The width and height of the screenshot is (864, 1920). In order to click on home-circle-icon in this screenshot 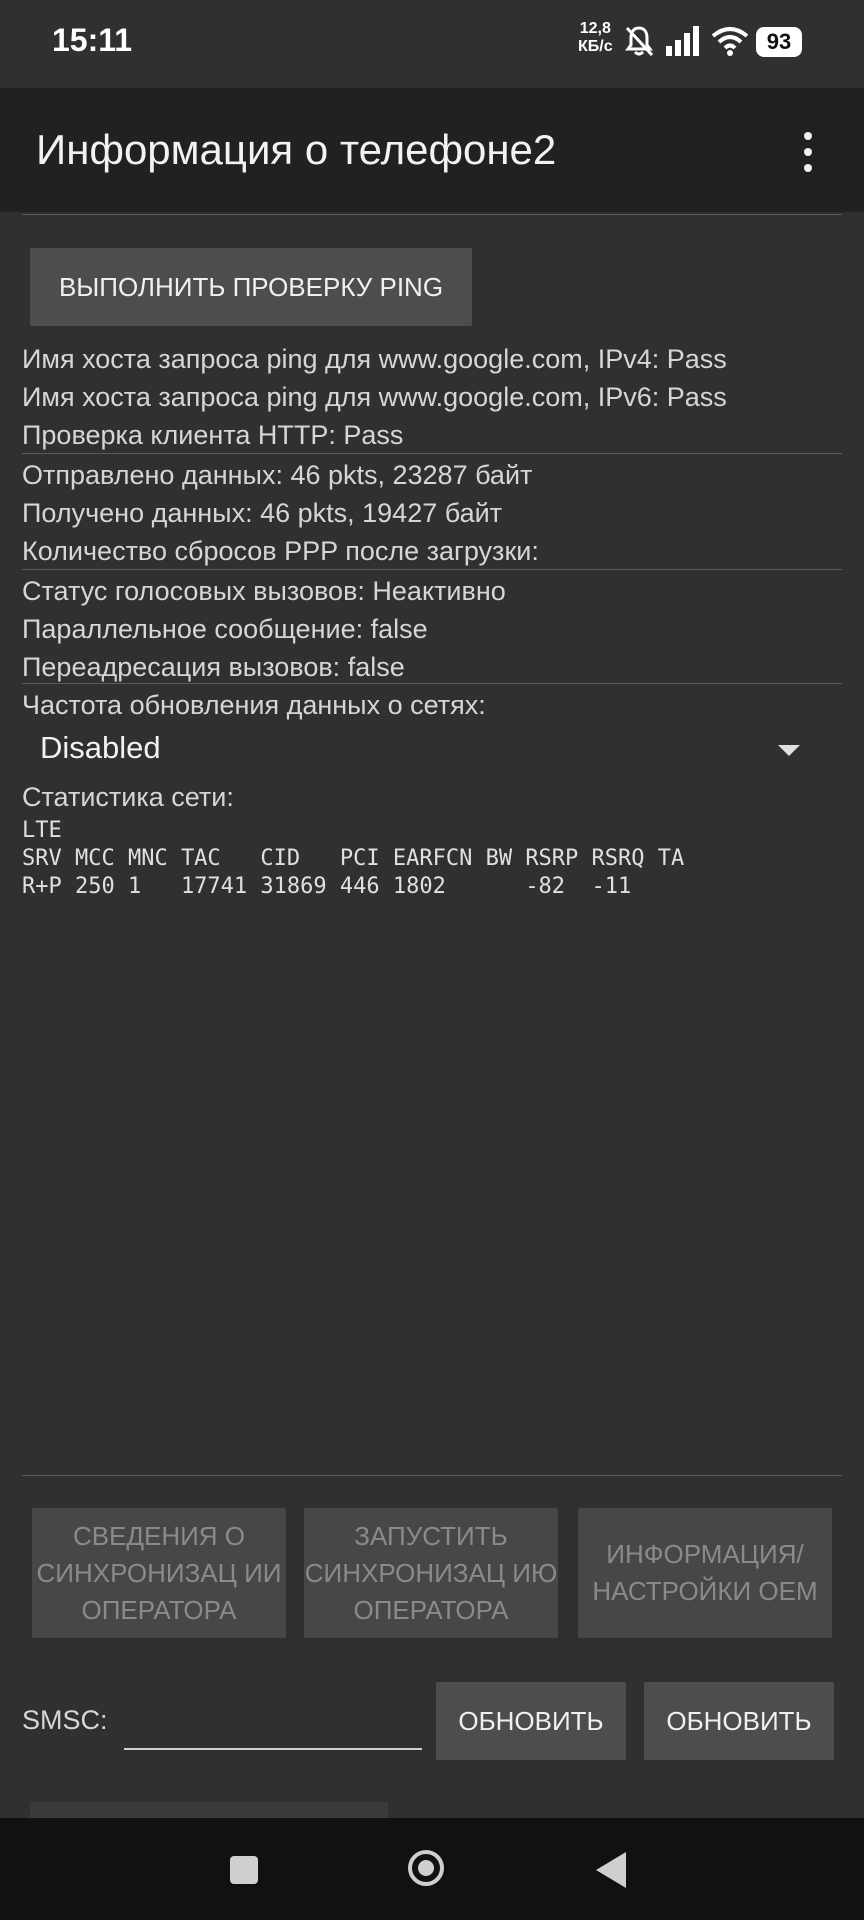, I will do `click(426, 1868)`.